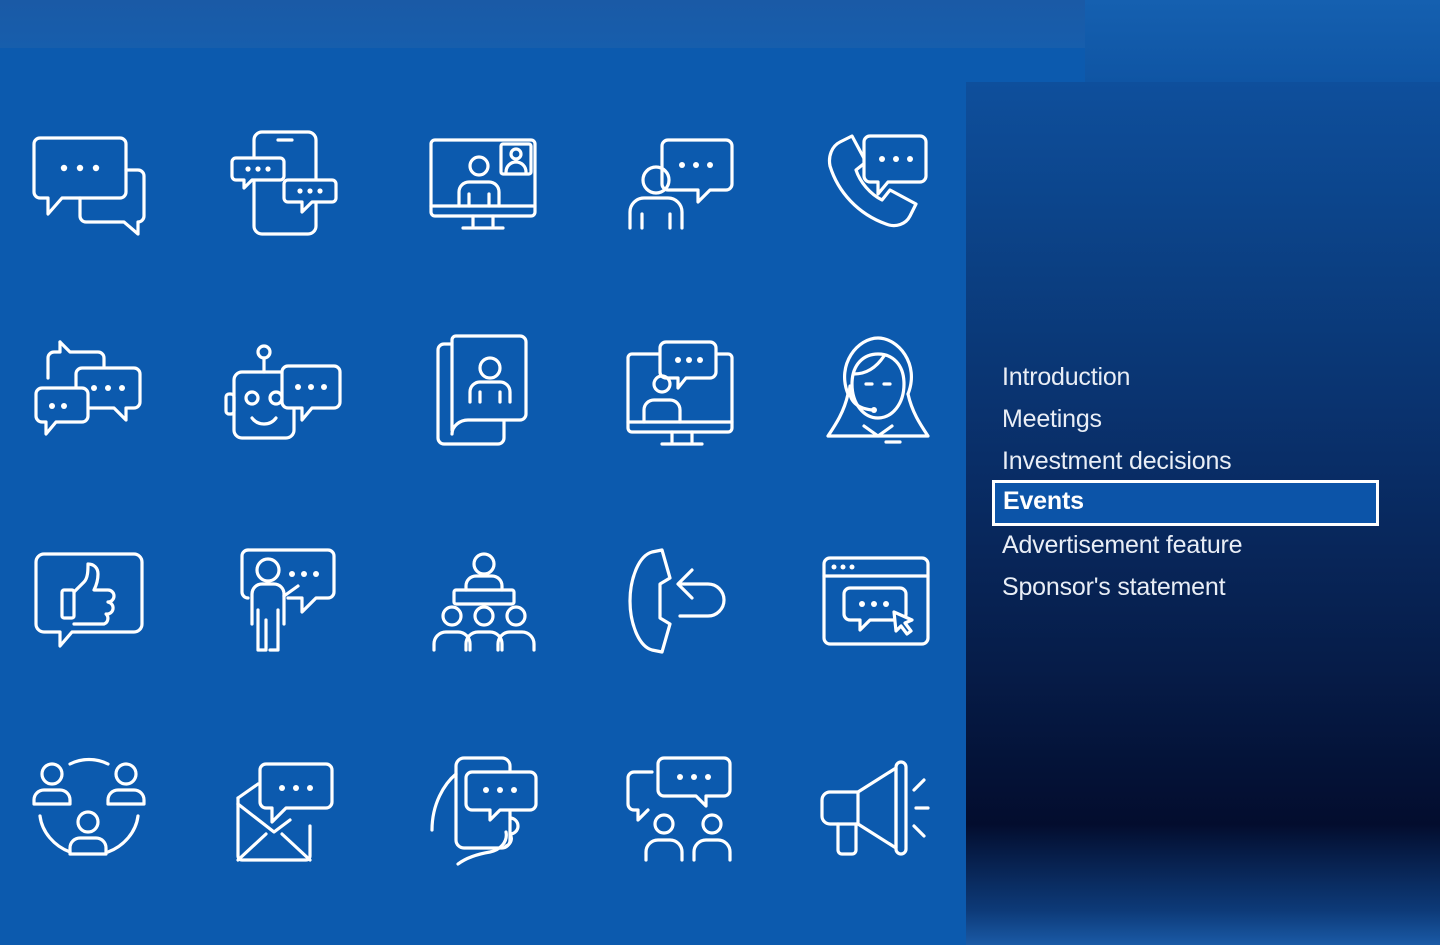 The image size is (1440, 945). Describe the element at coordinates (1187, 377) in the screenshot. I see `menu-item-introduction: Introduction` at that location.